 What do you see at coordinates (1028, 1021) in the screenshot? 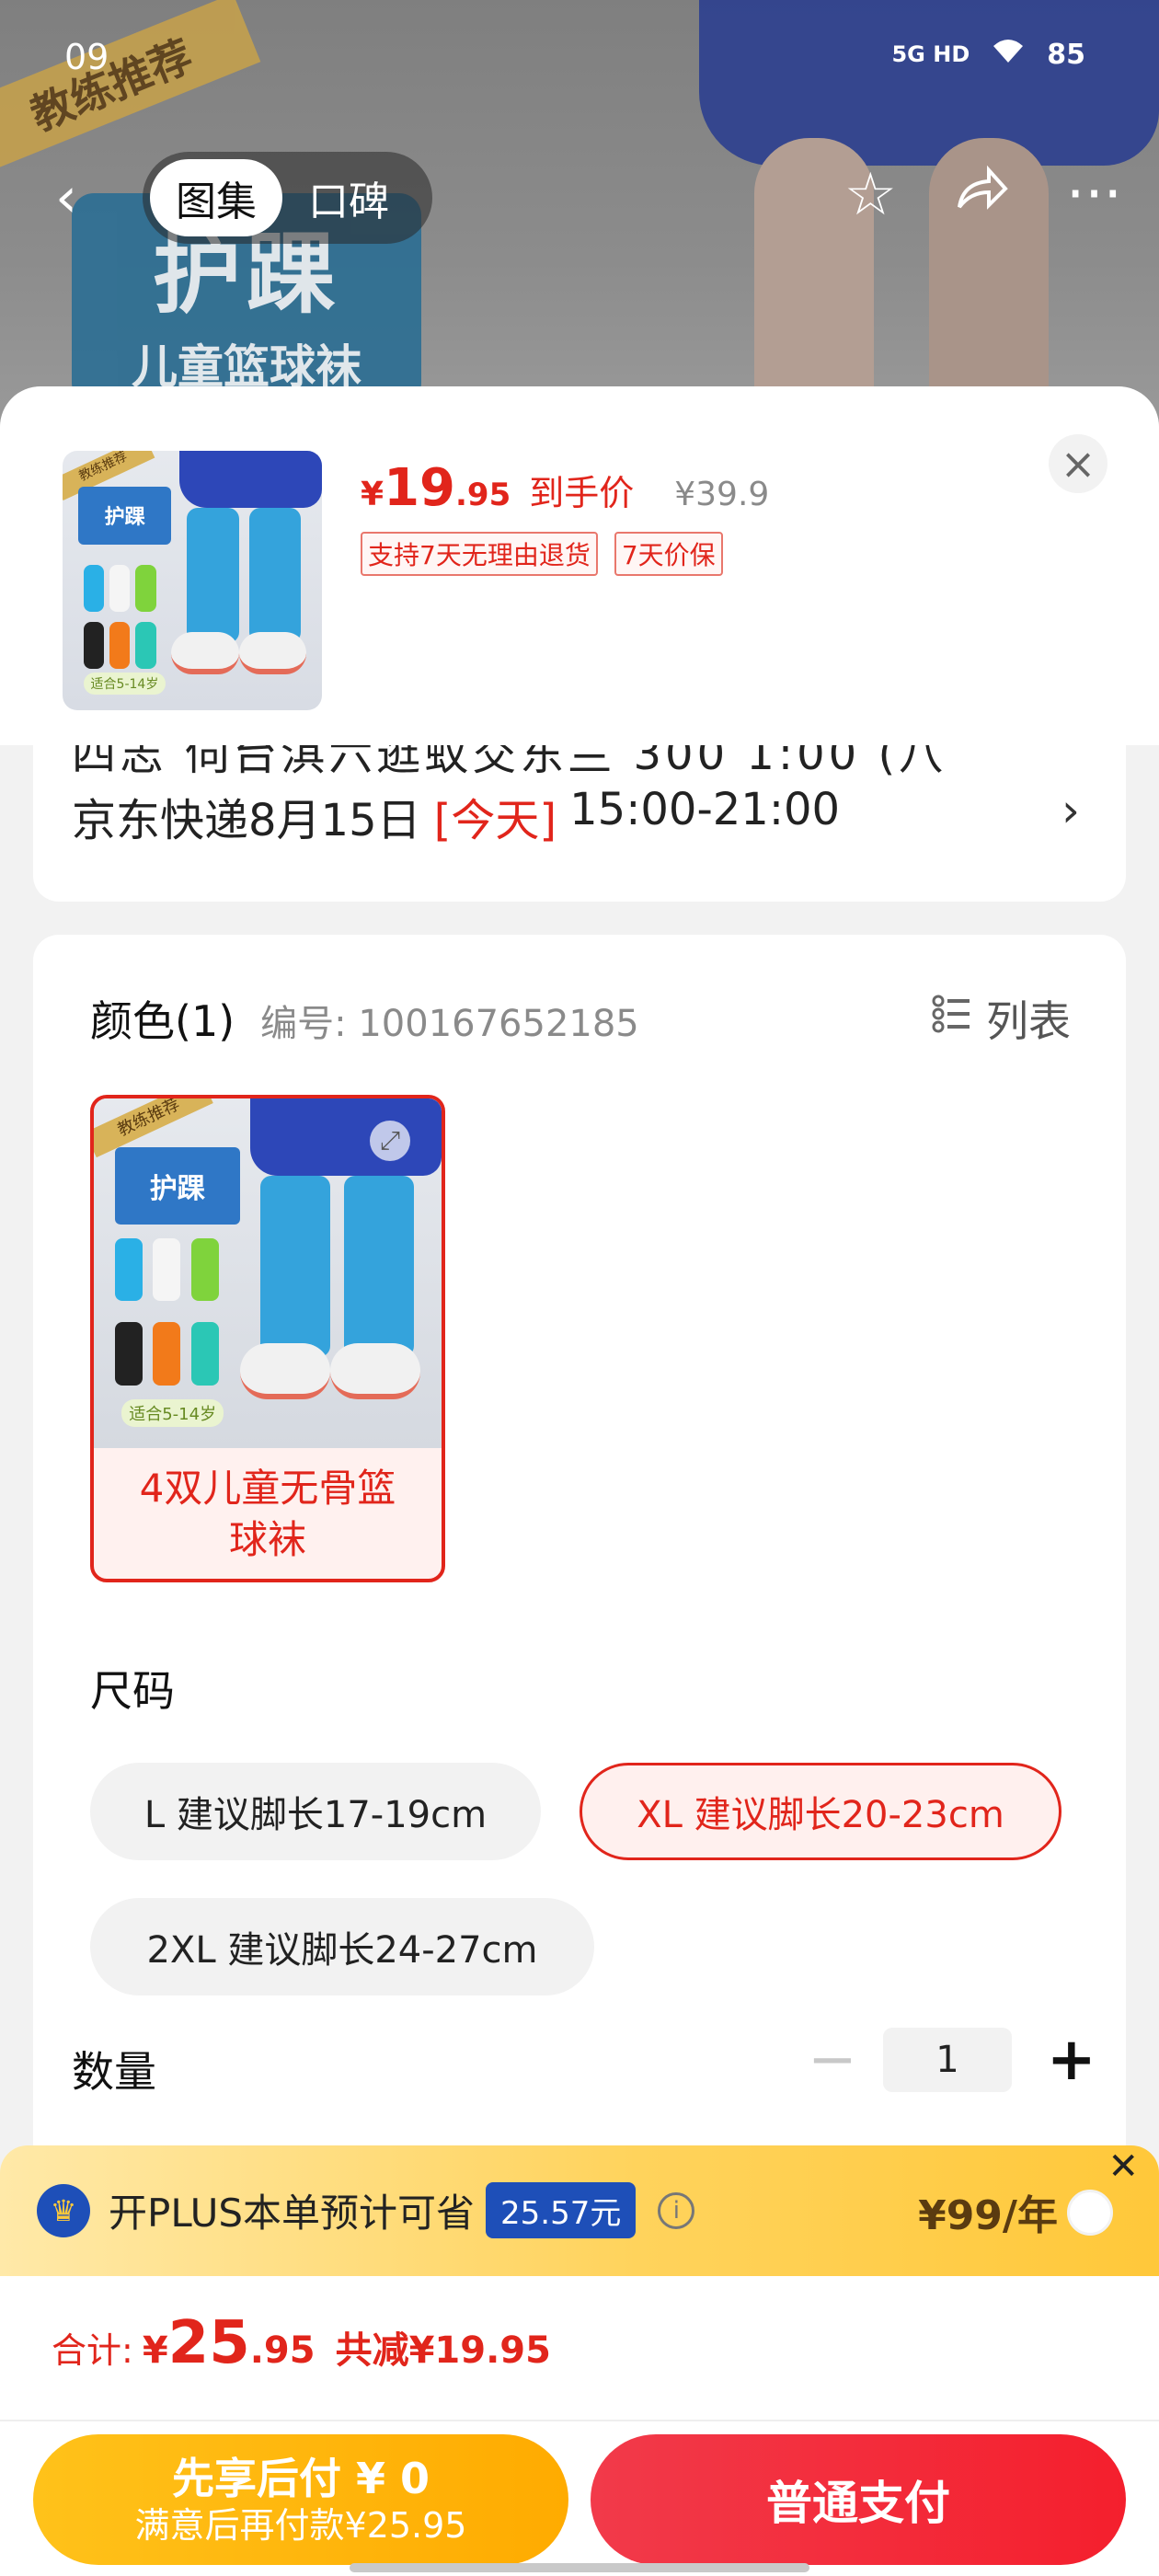
I see `list-toggle-label: 列表` at bounding box center [1028, 1021].